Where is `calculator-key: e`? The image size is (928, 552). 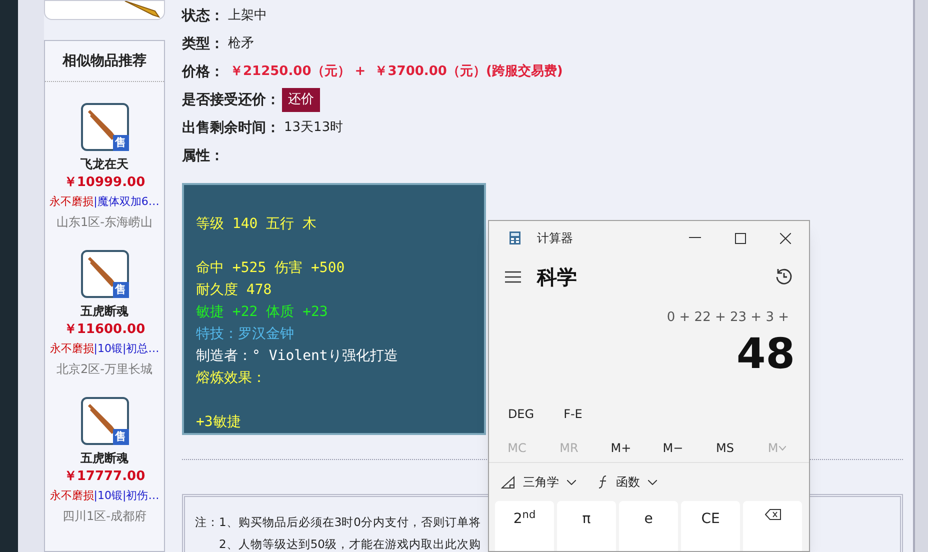
calculator-key: e is located at coordinates (648, 526).